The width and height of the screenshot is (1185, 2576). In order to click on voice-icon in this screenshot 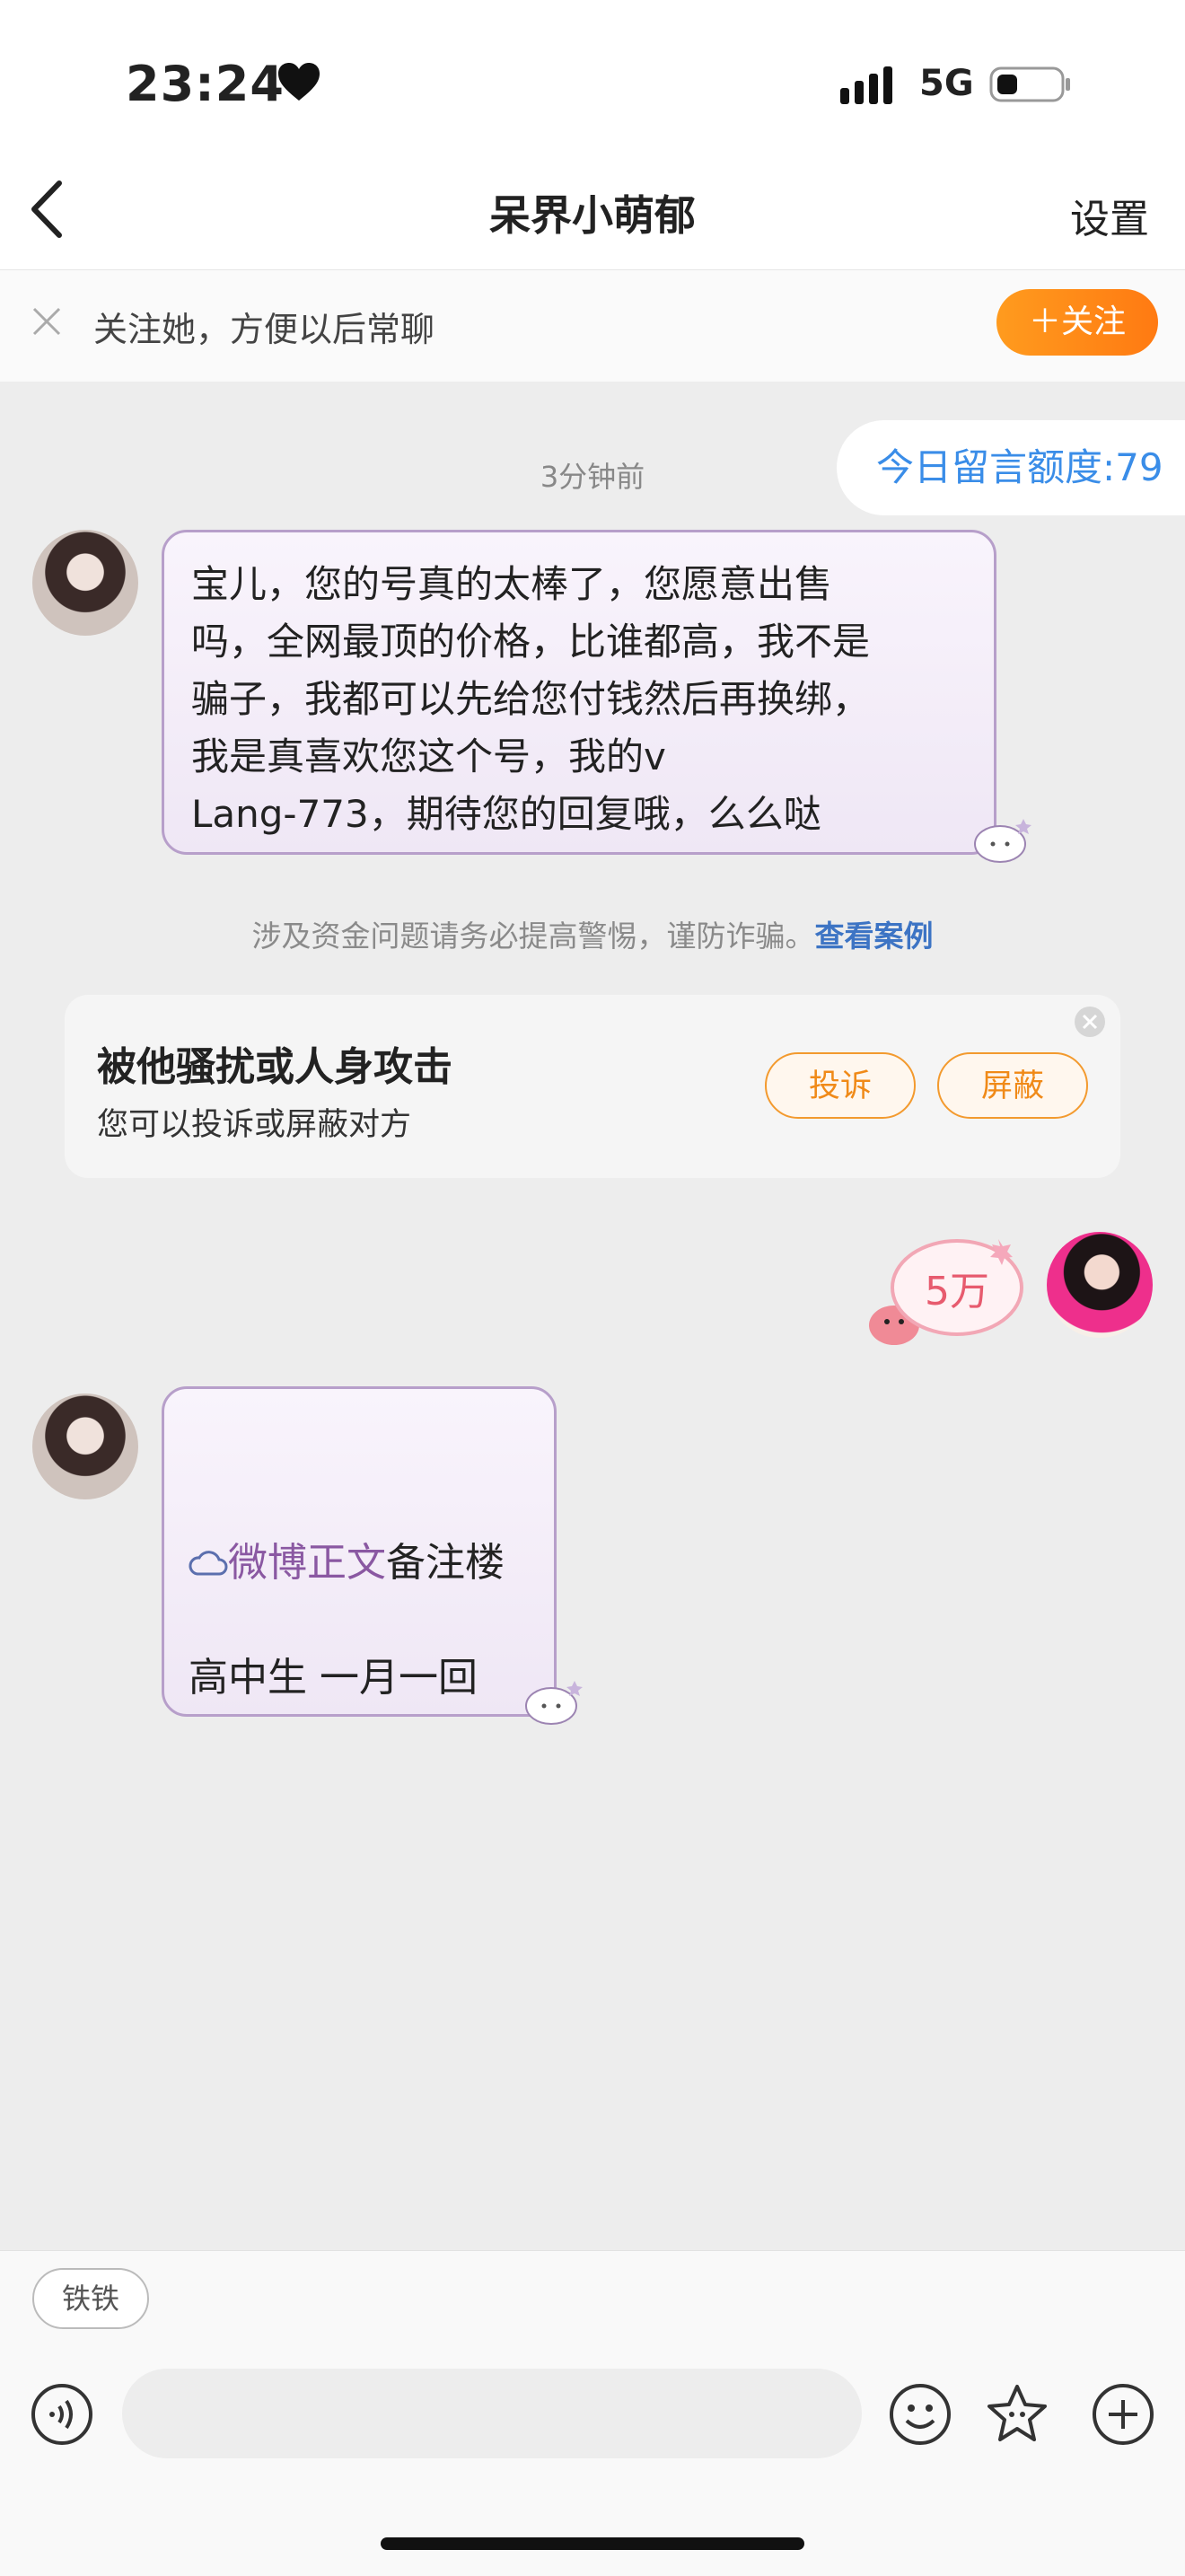, I will do `click(62, 2414)`.